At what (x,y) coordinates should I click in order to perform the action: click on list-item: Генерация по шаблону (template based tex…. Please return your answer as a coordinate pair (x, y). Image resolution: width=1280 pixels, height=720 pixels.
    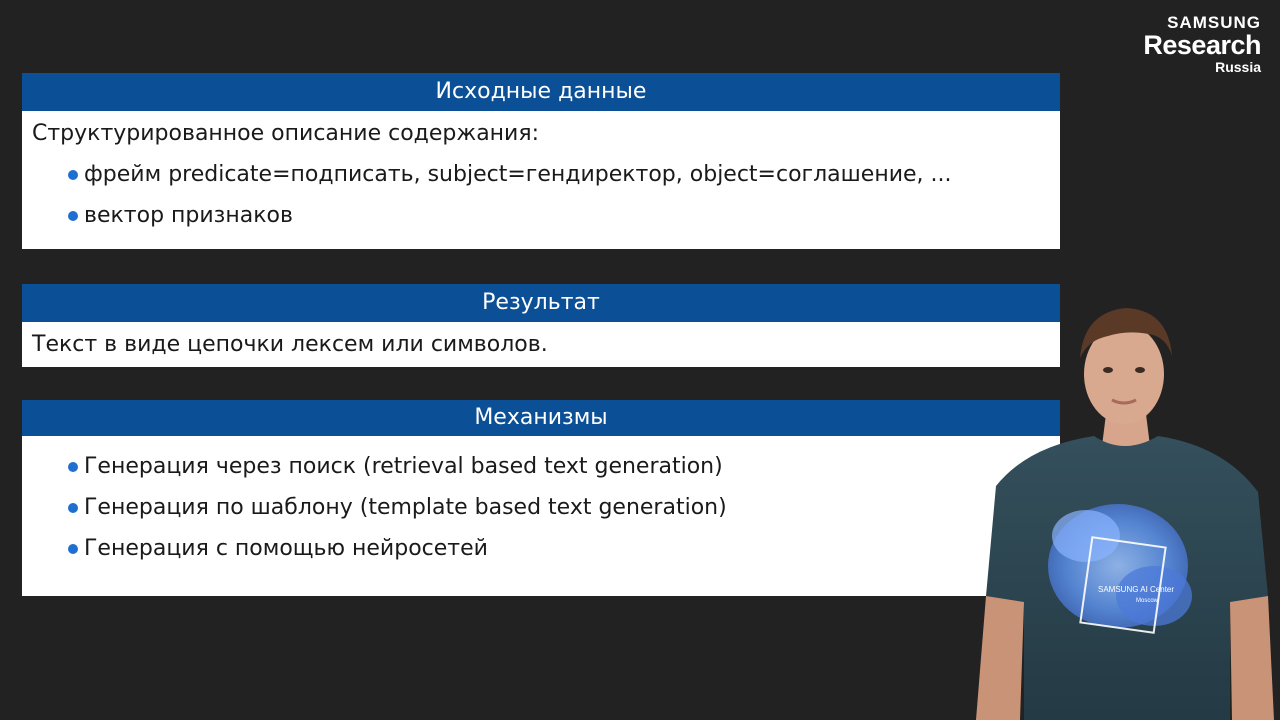
    Looking at the image, I should click on (541, 508).